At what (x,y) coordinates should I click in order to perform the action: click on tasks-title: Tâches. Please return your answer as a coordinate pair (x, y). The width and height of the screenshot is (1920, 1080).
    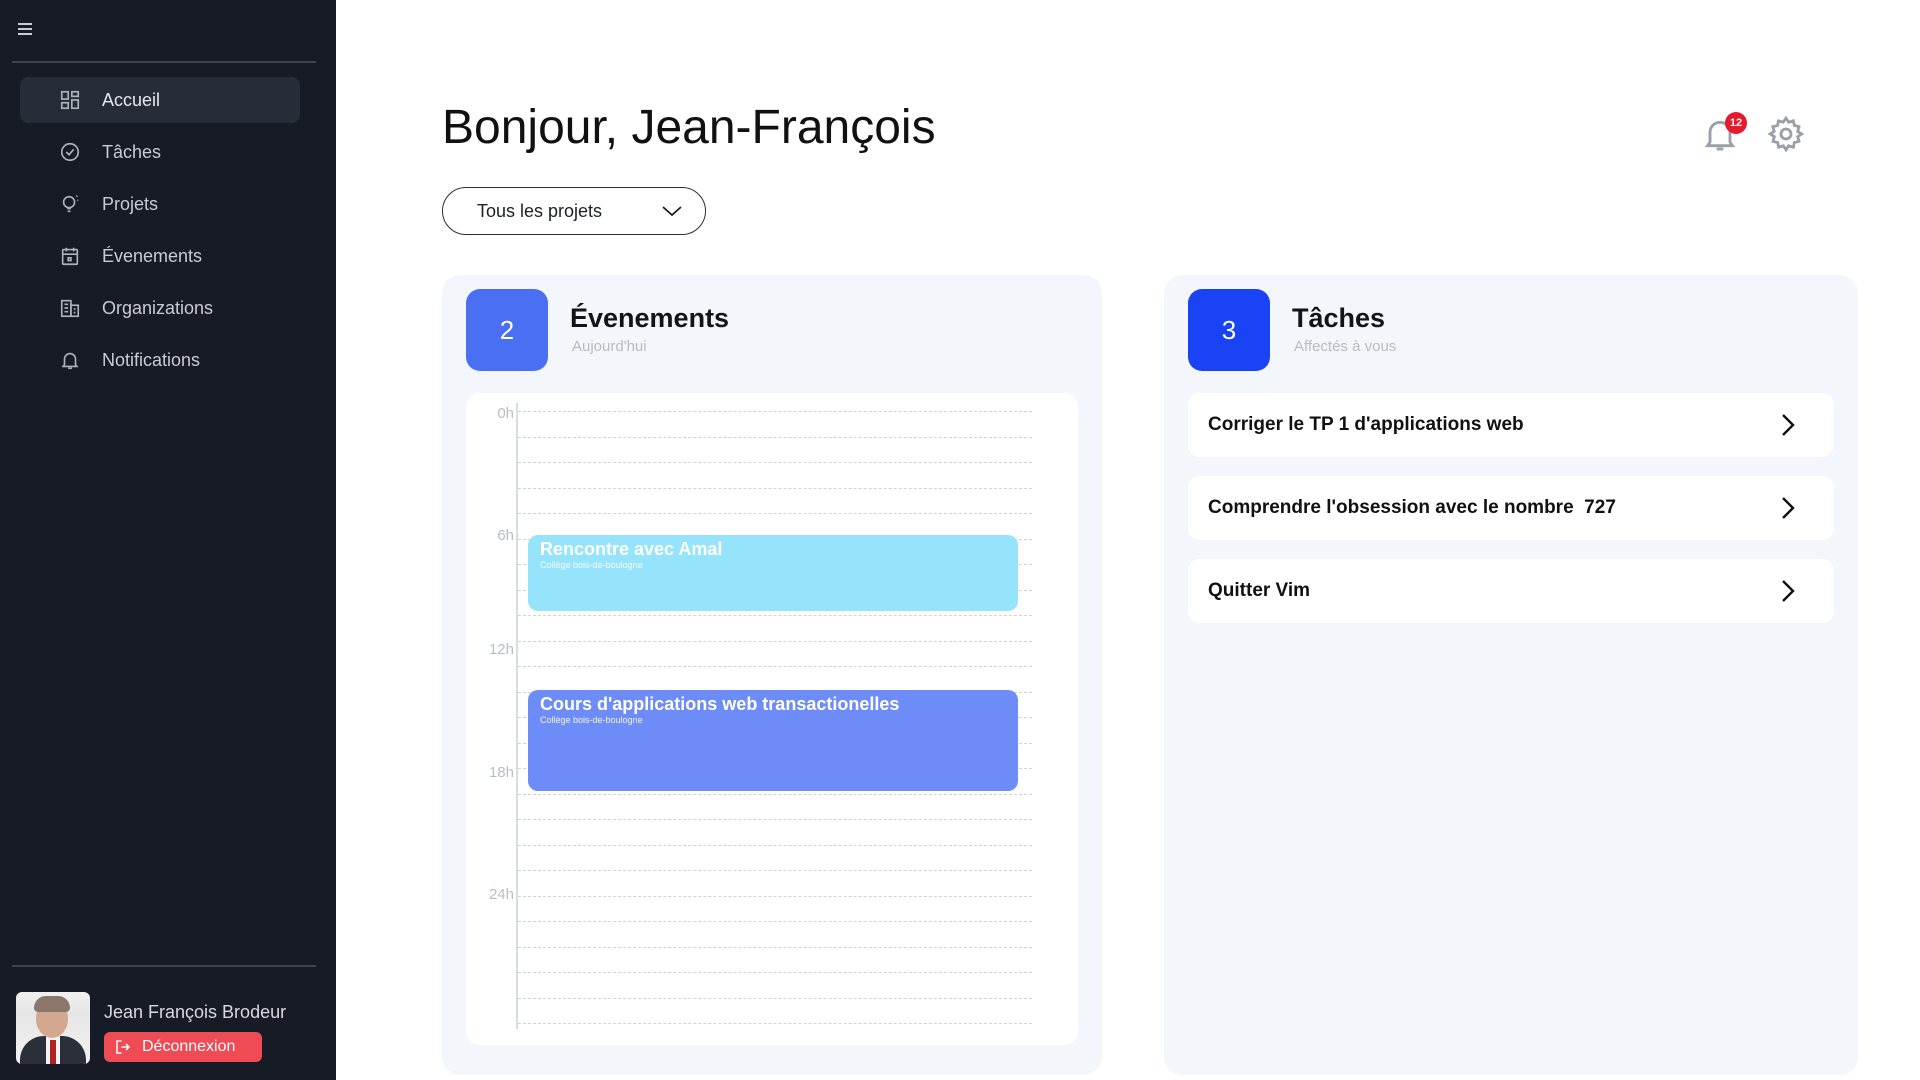
    Looking at the image, I should click on (1339, 318).